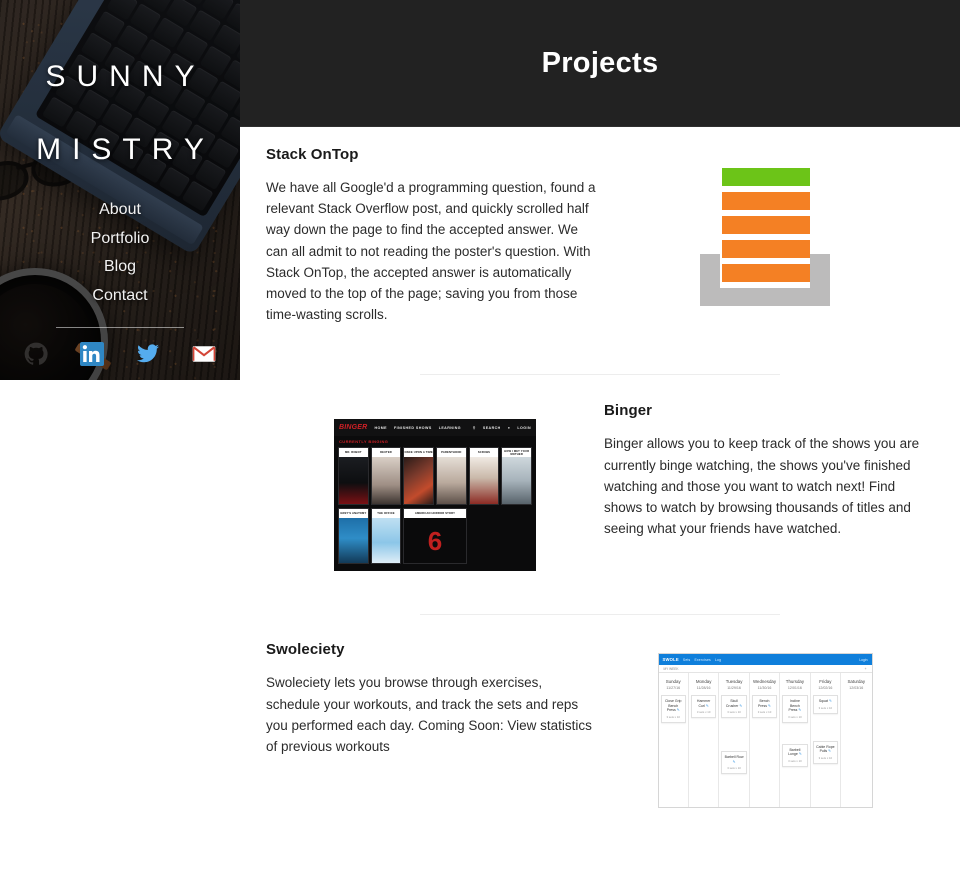  Describe the element at coordinates (364, 442) in the screenshot. I see `binger-section-label: CURRENTLY BINGING` at that location.